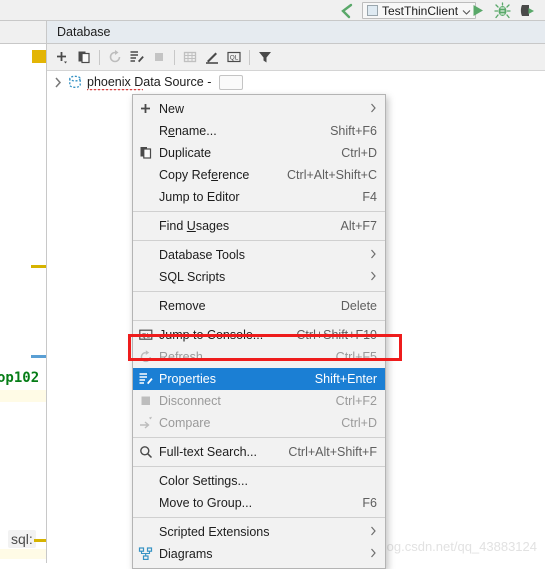  Describe the element at coordinates (332, 175) in the screenshot. I see `menu-item-shortcut: Ctrl+Alt+Shift+C` at that location.